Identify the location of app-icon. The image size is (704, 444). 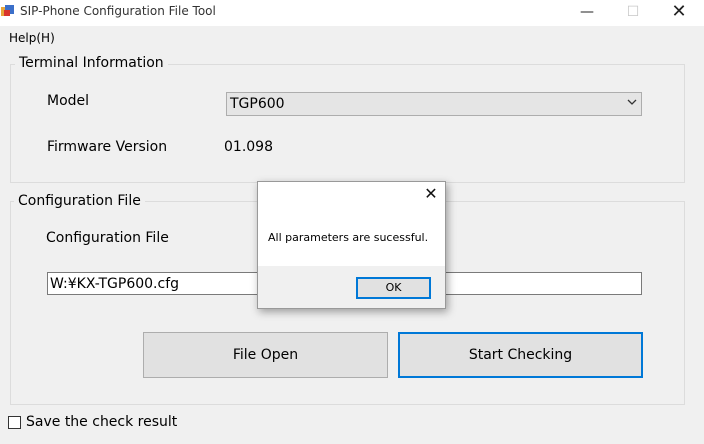
(7, 10).